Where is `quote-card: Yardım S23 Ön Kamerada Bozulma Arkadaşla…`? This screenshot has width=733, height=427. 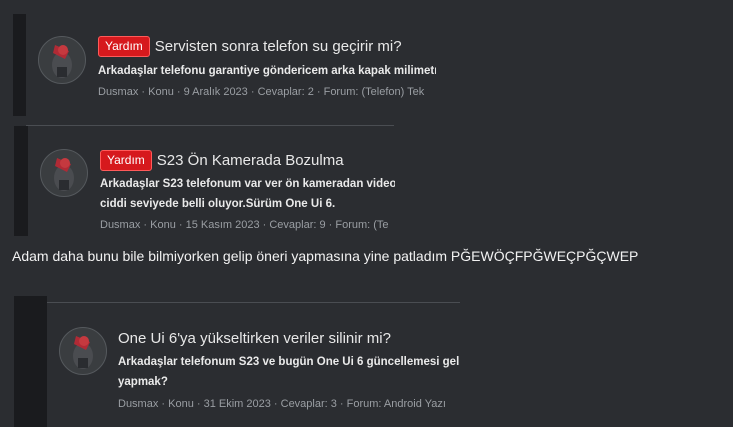
quote-card: Yardım S23 Ön Kamerada Bozulma Arkadaşla… is located at coordinates (211, 181).